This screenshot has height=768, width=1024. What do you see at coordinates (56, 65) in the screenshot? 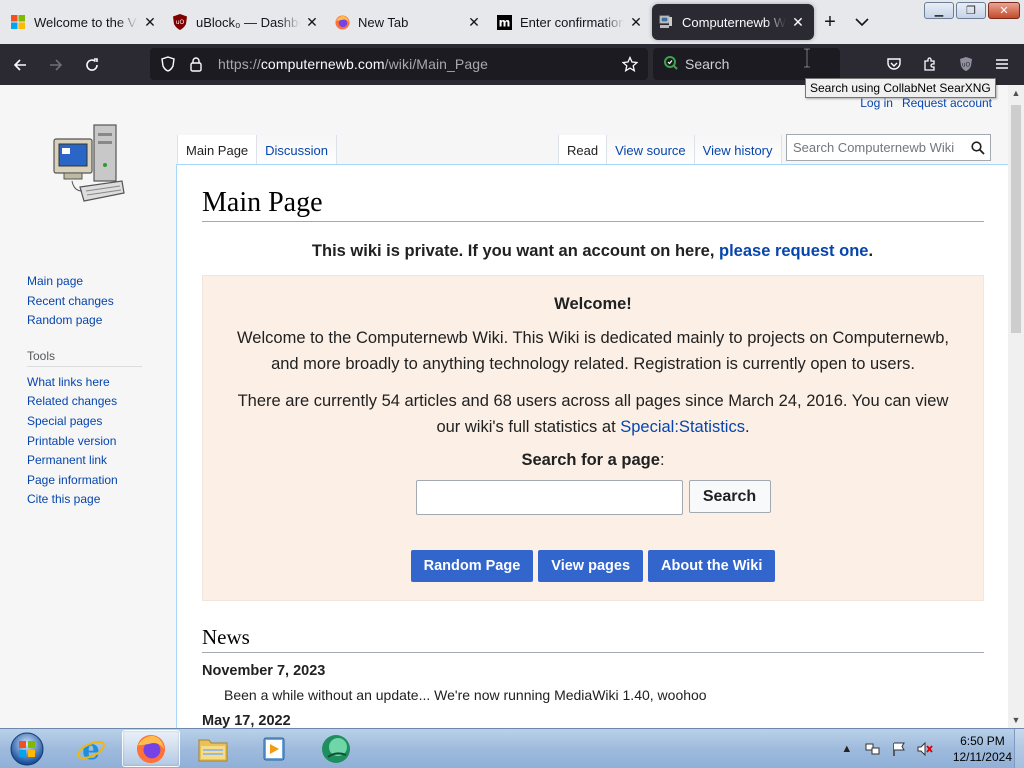
I see `forward-arrow-icon` at bounding box center [56, 65].